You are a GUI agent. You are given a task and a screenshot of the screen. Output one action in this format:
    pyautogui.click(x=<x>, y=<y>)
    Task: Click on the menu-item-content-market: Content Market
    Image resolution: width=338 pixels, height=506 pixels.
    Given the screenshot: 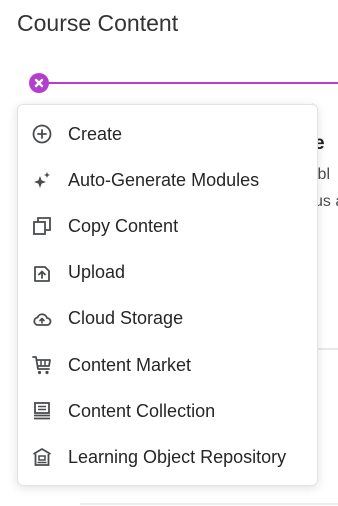 What is the action you would take?
    pyautogui.click(x=167, y=365)
    